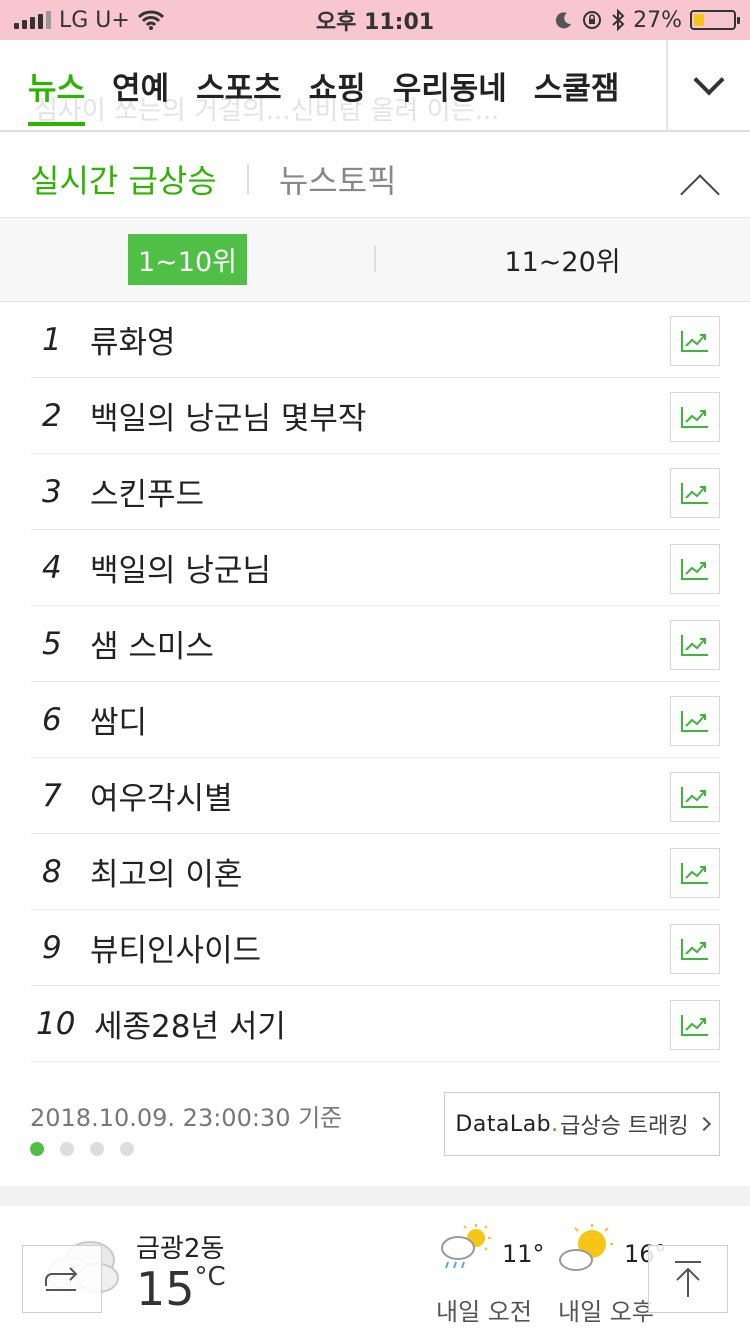  I want to click on range-divider, so click(375, 259).